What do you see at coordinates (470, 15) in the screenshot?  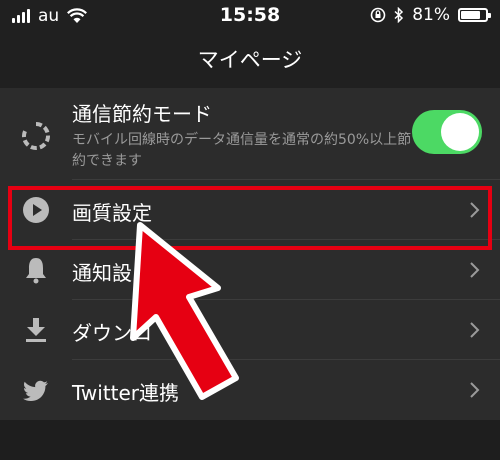 I see `battery-level-fill` at bounding box center [470, 15].